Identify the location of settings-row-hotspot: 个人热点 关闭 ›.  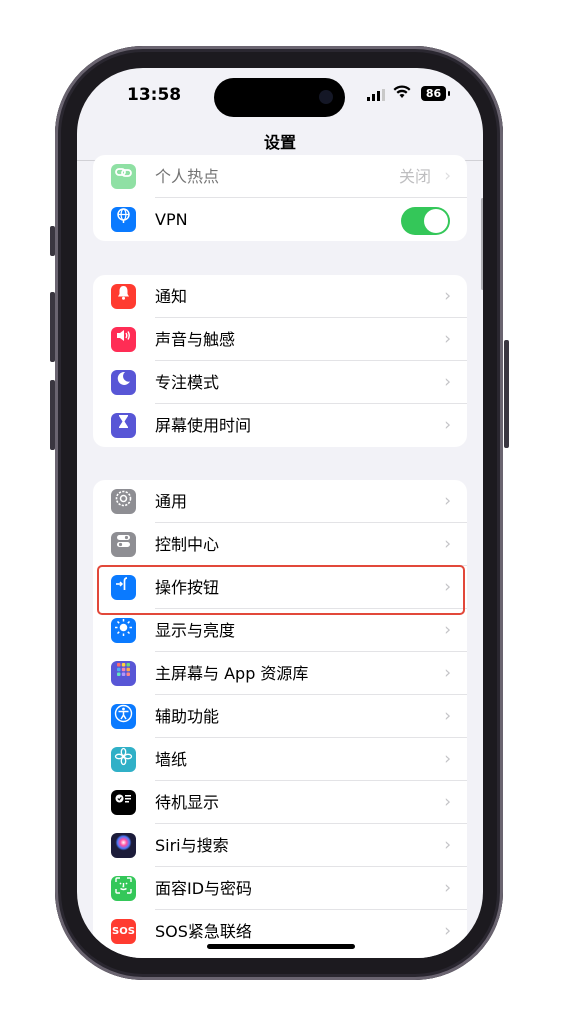
(280, 176).